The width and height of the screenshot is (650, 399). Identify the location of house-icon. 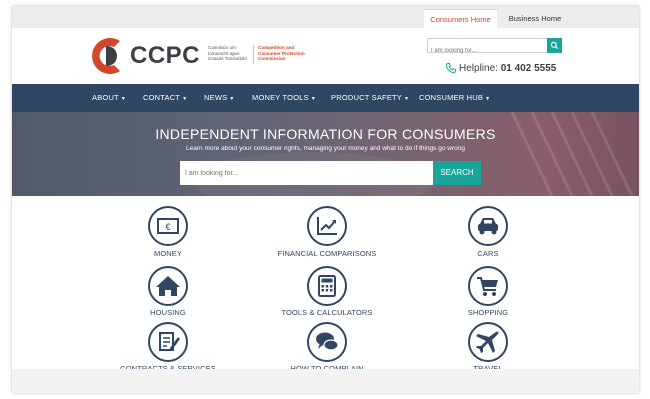
(168, 286).